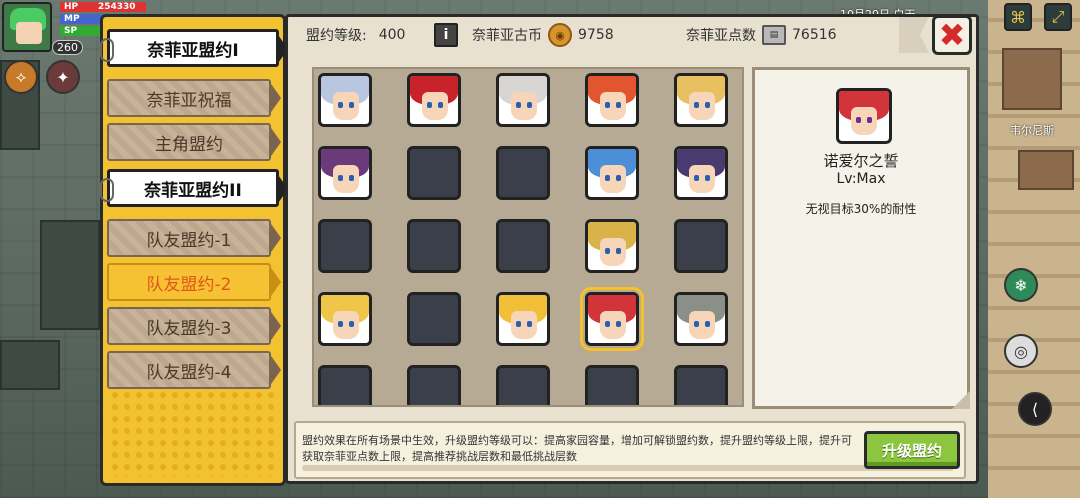  I want to click on tab-nephia-covenant-2: 奈菲亚盟约II, so click(194, 188).